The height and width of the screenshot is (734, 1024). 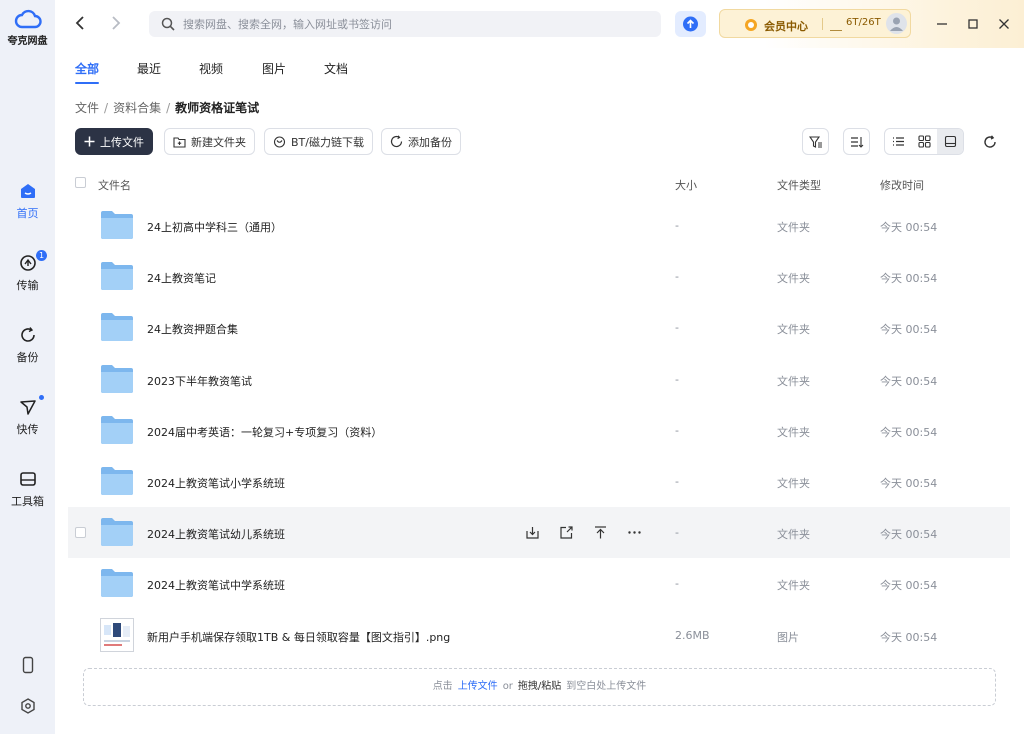 What do you see at coordinates (27, 345) in the screenshot?
I see `sidebar-item-backup: 备份` at bounding box center [27, 345].